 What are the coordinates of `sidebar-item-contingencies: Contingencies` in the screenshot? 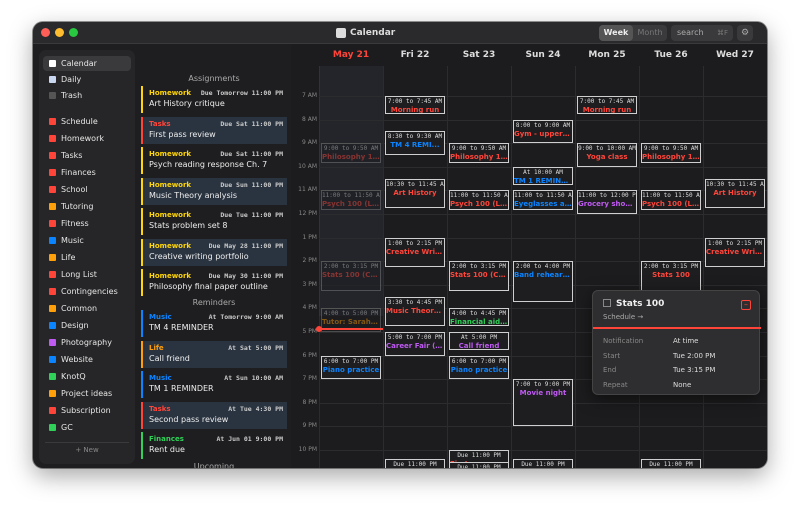 It's located at (87, 291).